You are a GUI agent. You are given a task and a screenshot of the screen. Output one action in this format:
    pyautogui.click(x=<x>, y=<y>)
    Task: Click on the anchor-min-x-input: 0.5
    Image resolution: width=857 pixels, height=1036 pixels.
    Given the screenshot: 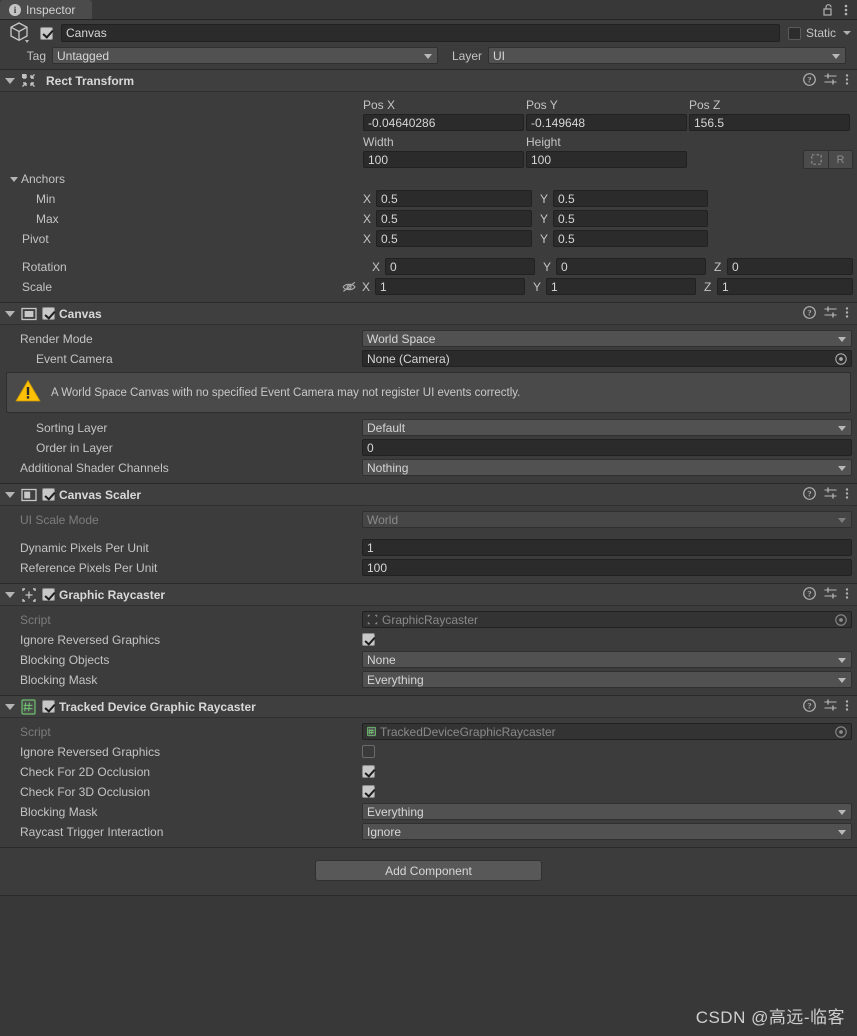 What is the action you would take?
    pyautogui.click(x=454, y=198)
    